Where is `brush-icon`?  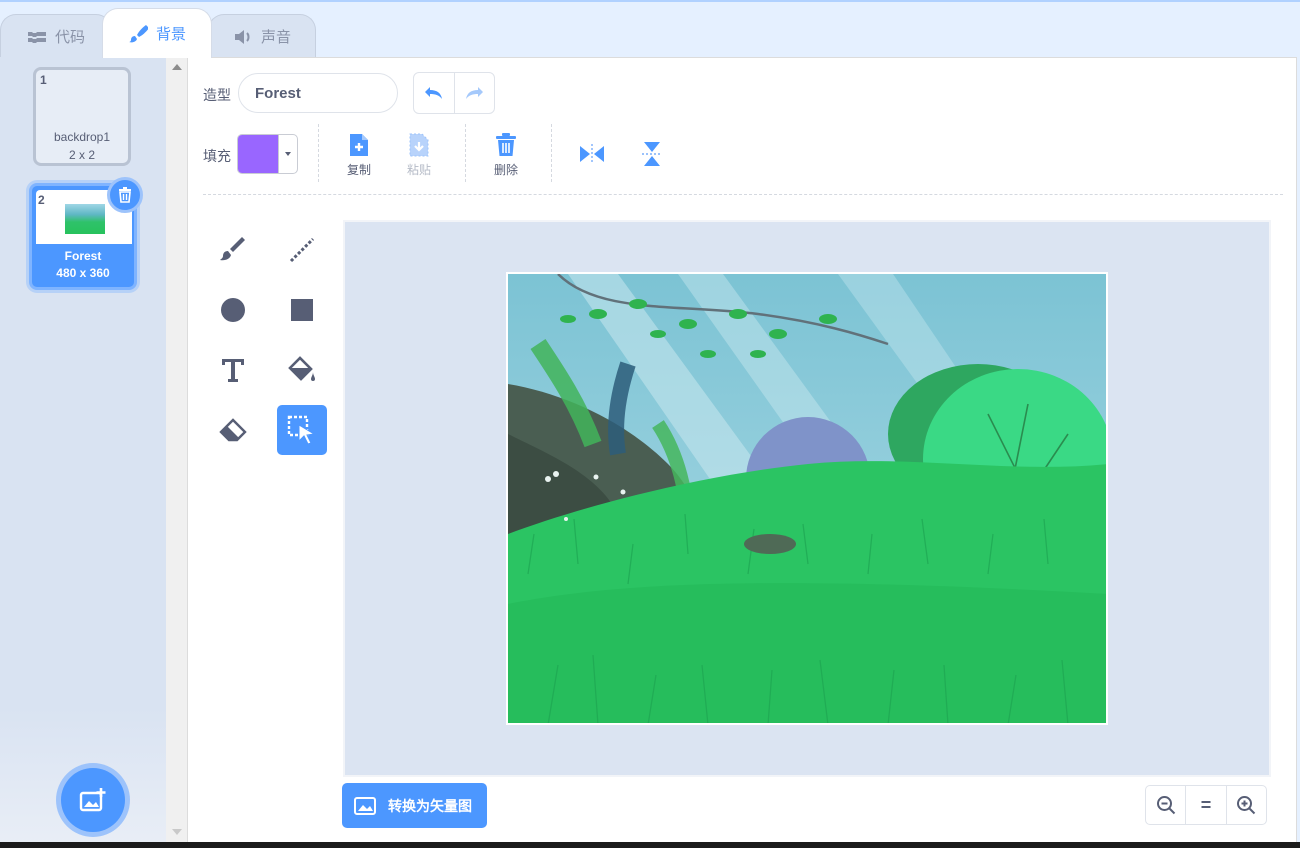
brush-icon is located at coordinates (232, 249).